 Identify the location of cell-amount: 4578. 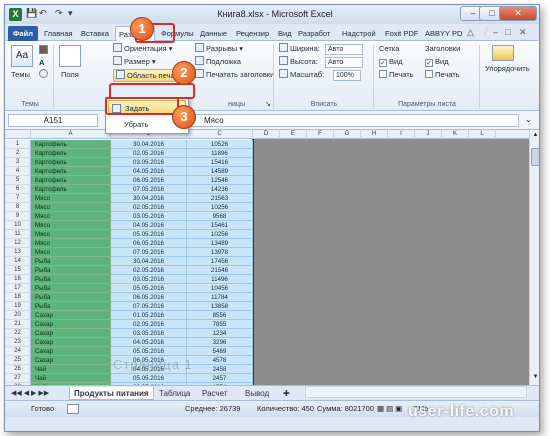
(220, 360).